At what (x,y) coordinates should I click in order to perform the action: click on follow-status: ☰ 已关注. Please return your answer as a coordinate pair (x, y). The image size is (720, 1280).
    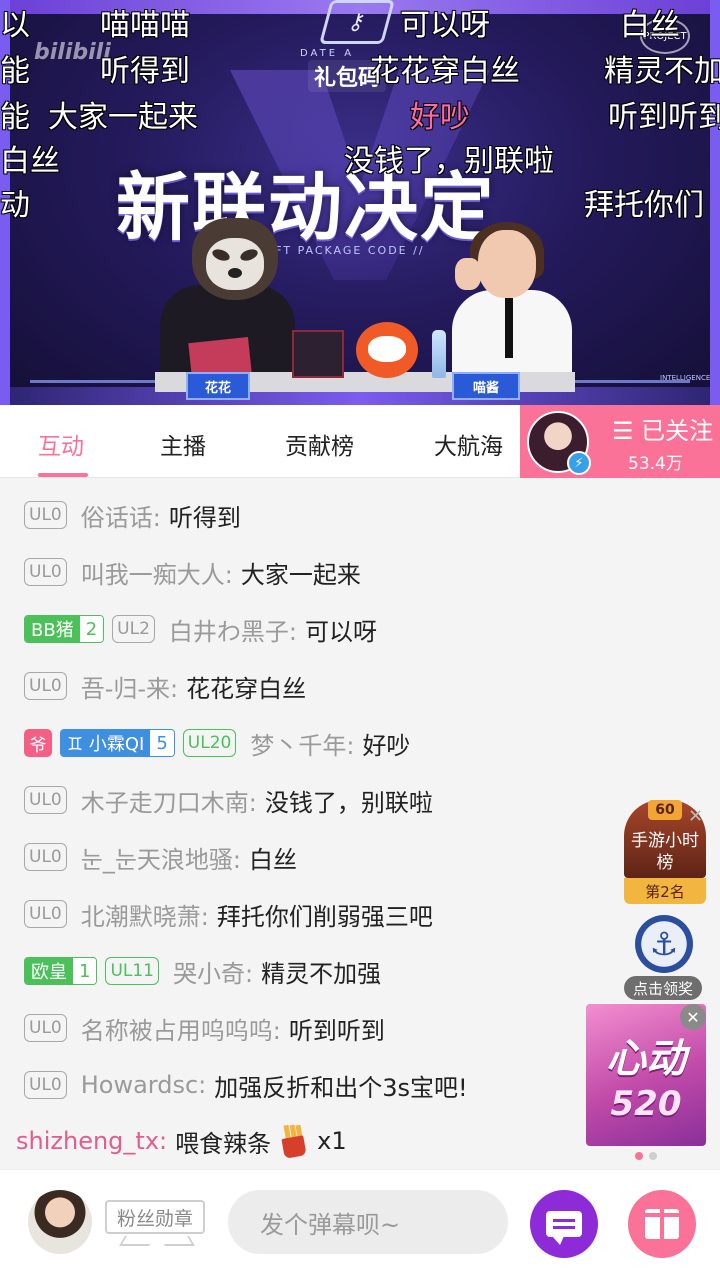
    Looking at the image, I should click on (662, 428).